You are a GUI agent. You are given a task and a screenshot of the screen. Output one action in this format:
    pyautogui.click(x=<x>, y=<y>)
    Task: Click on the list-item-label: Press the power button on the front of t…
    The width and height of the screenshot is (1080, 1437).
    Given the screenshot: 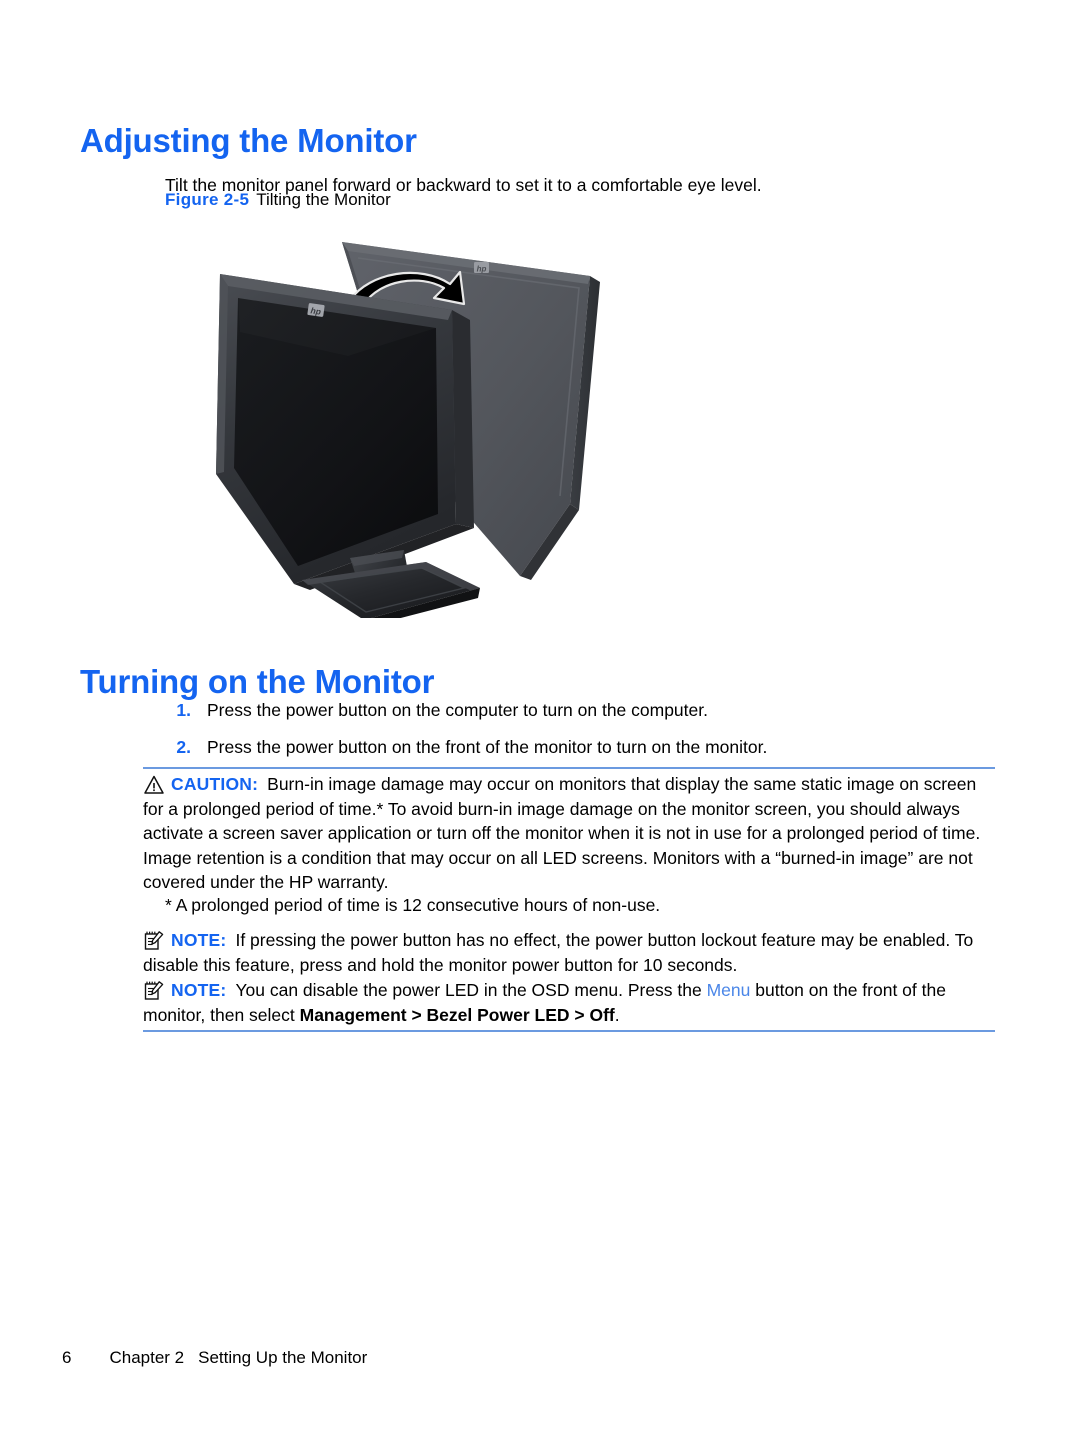 What is the action you would take?
    pyautogui.click(x=487, y=747)
    